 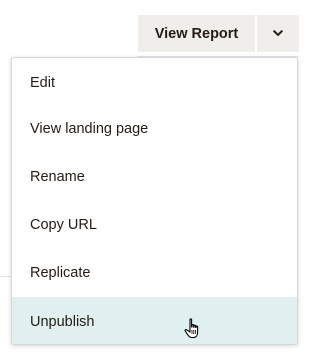 What do you see at coordinates (154, 225) in the screenshot?
I see `menu-item-copy-url: Copy URL` at bounding box center [154, 225].